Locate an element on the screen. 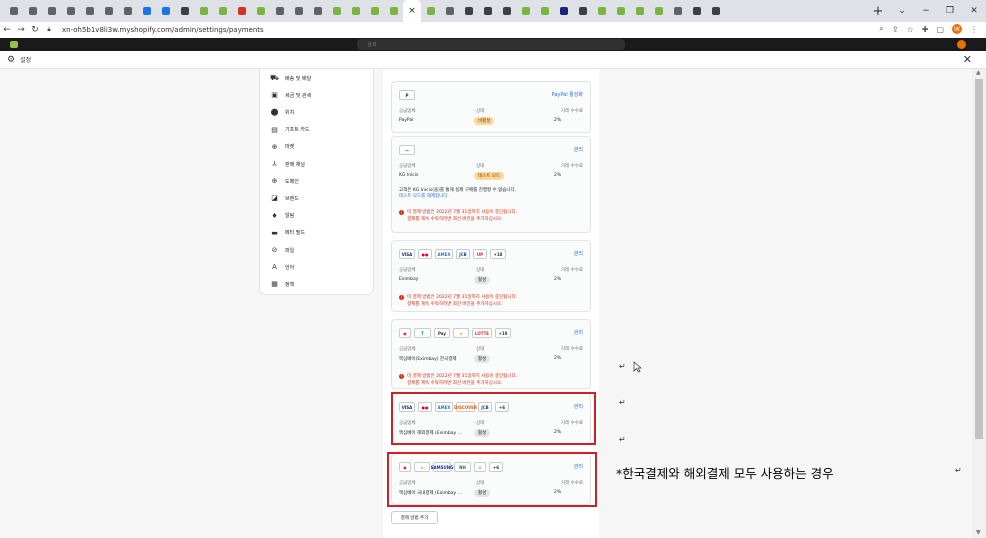 The image size is (986, 538). minimize-icon: − is located at coordinates (926, 11).